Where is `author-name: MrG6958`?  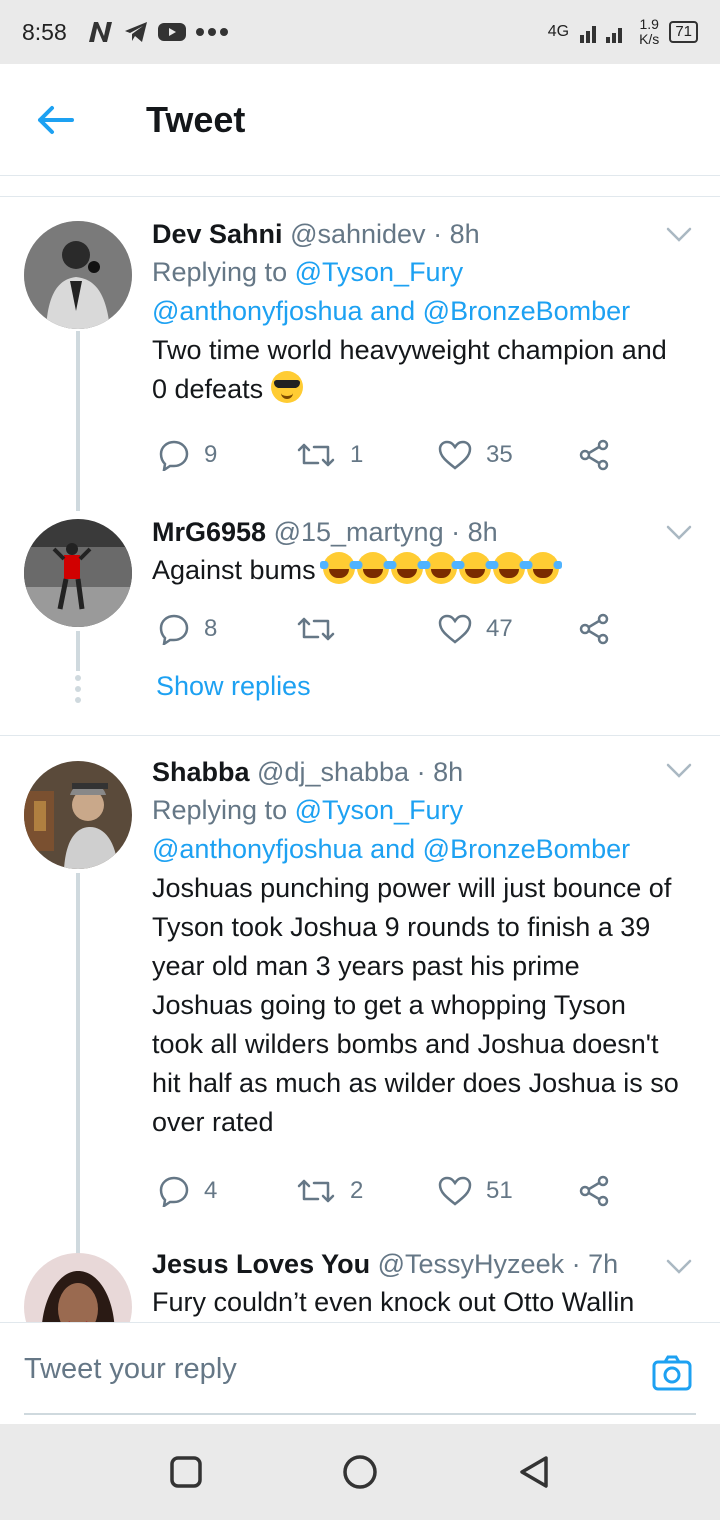 author-name: MrG6958 is located at coordinates (209, 532).